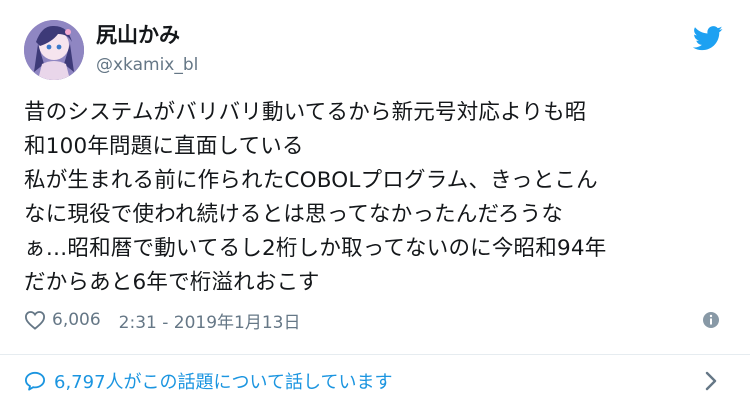  What do you see at coordinates (147, 65) in the screenshot?
I see `user-handle: @xkamix_bl` at bounding box center [147, 65].